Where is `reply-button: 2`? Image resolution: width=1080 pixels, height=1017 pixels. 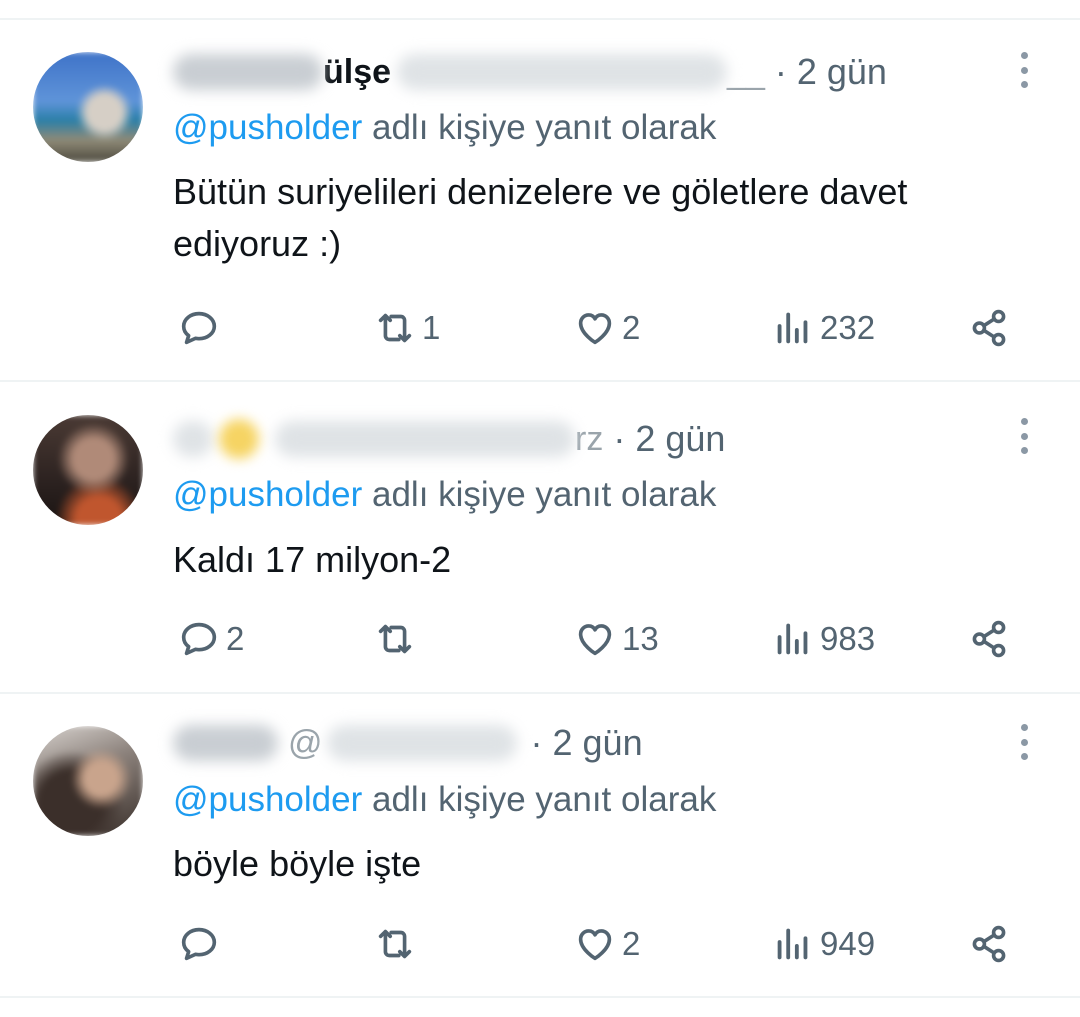
reply-button: 2 is located at coordinates (210, 639).